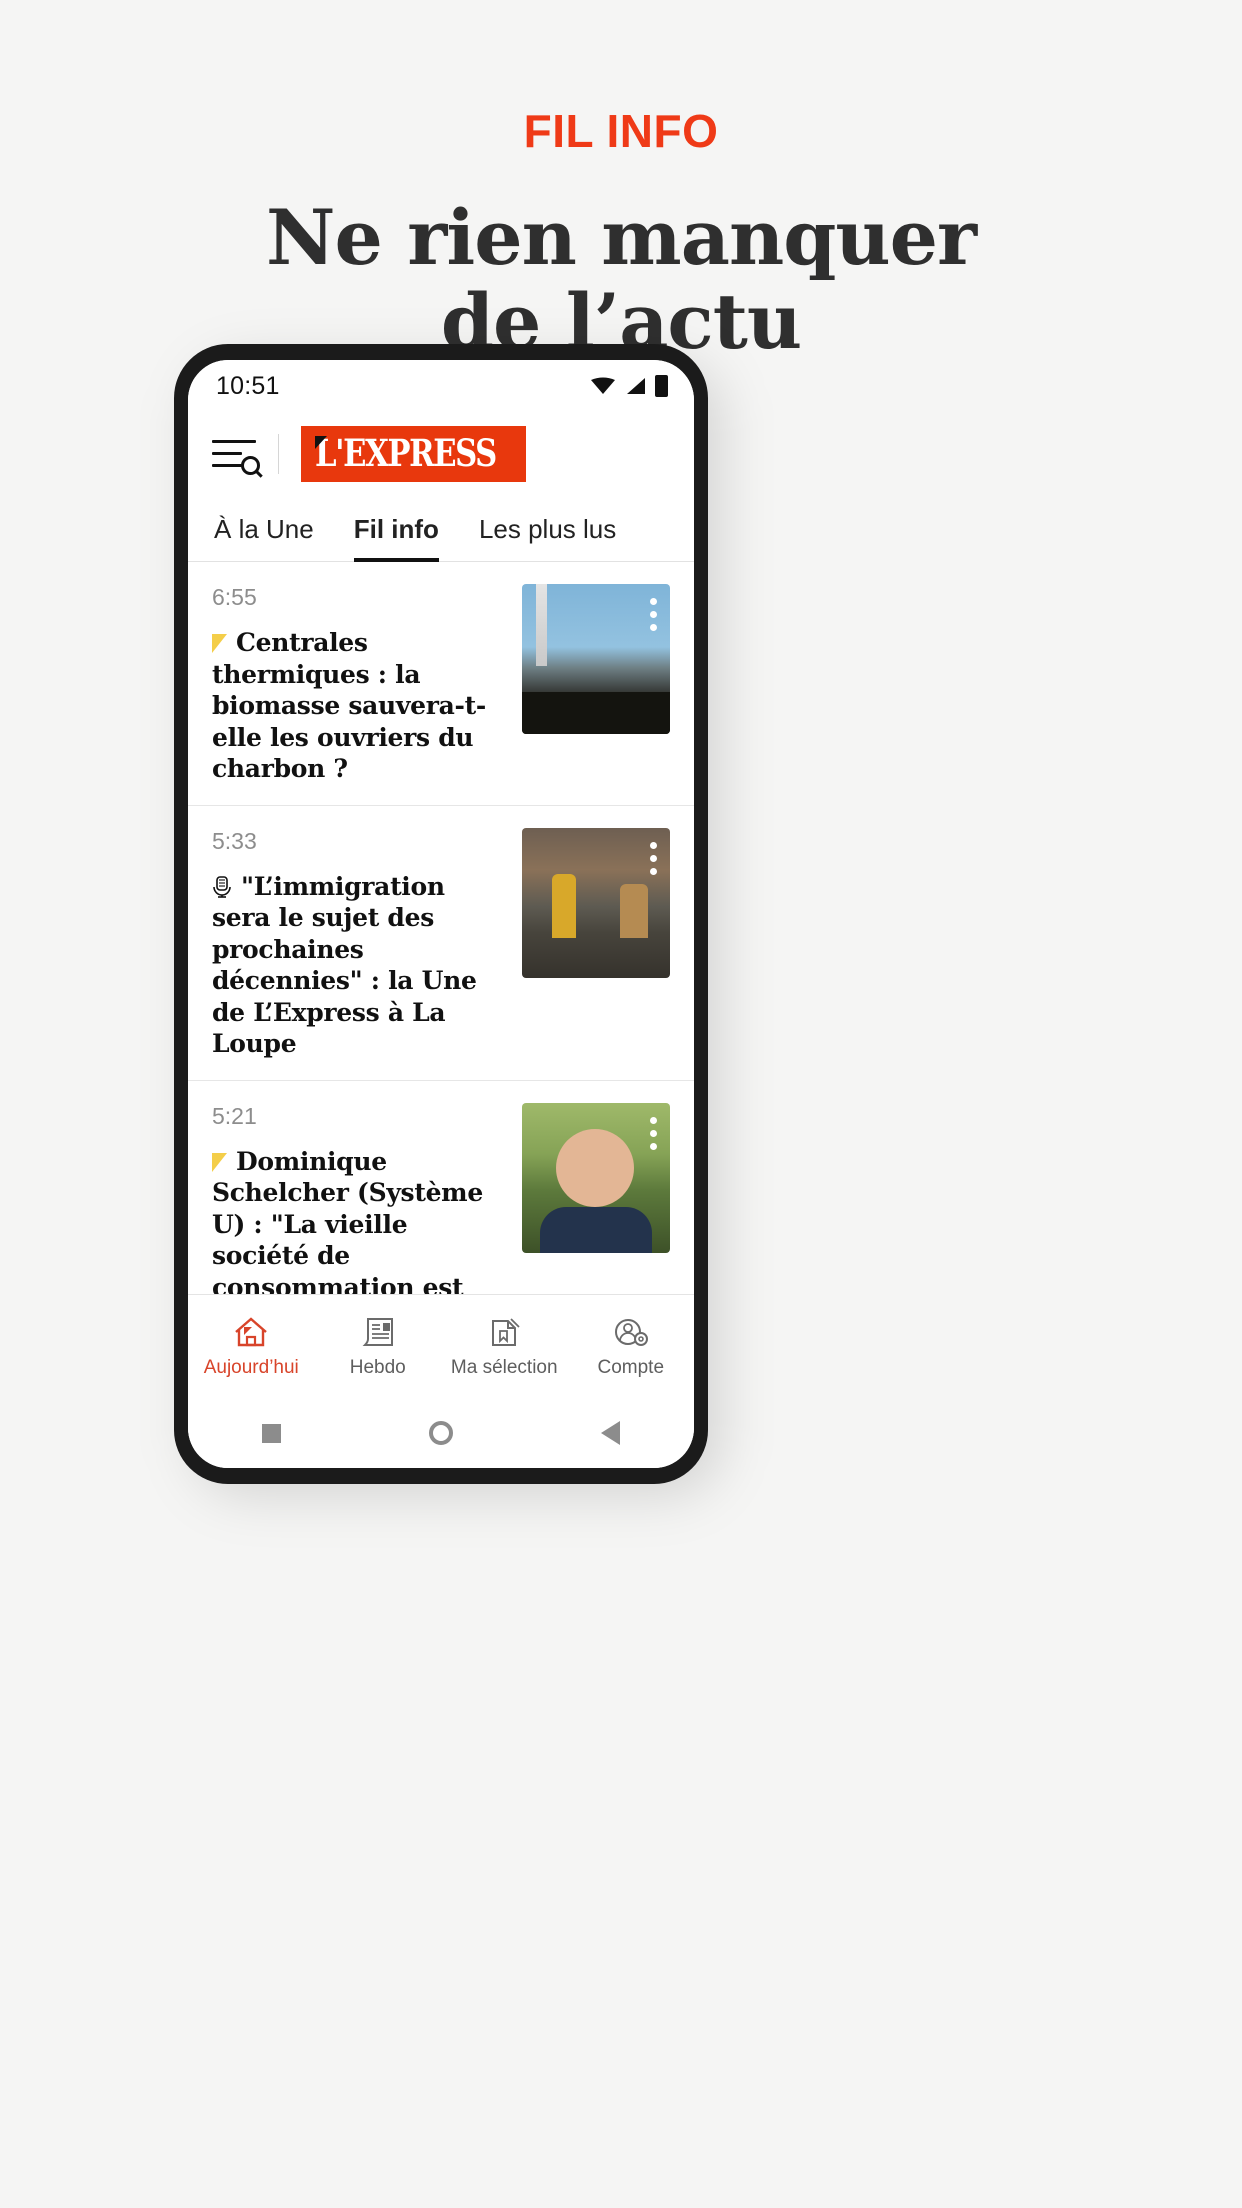 This screenshot has width=1242, height=2208. What do you see at coordinates (251, 1331) in the screenshot?
I see `home-icon` at bounding box center [251, 1331].